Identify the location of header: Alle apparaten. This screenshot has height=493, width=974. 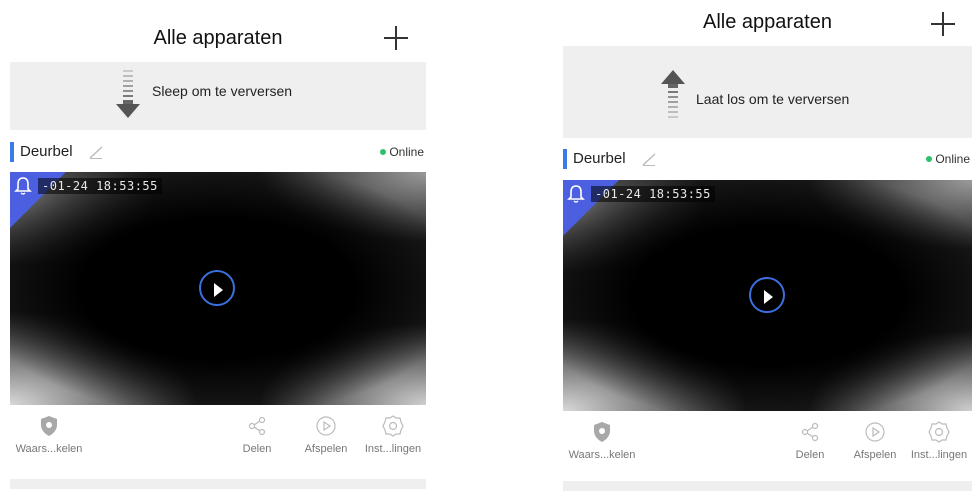
(218, 31).